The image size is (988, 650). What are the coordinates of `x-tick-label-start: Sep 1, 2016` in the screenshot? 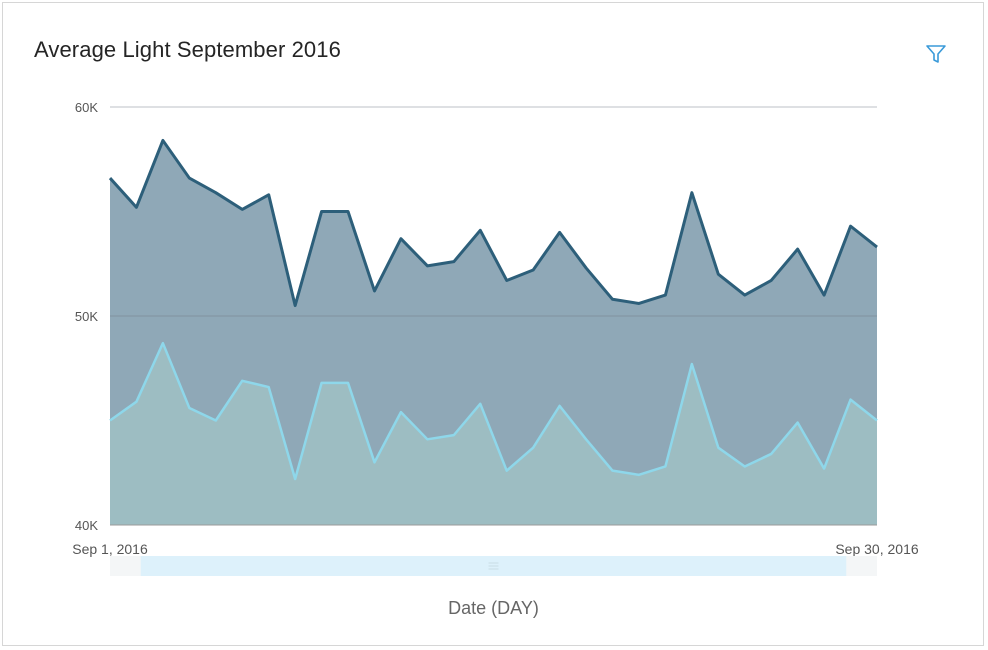 It's located at (110, 549).